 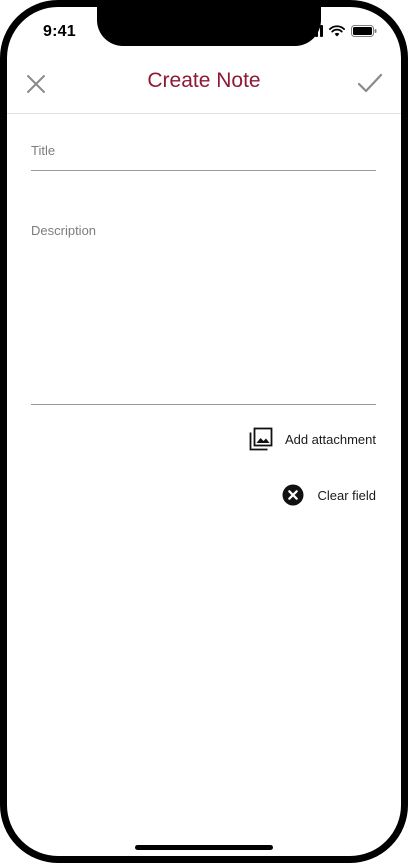 I want to click on page-title: Create Note, so click(x=204, y=80).